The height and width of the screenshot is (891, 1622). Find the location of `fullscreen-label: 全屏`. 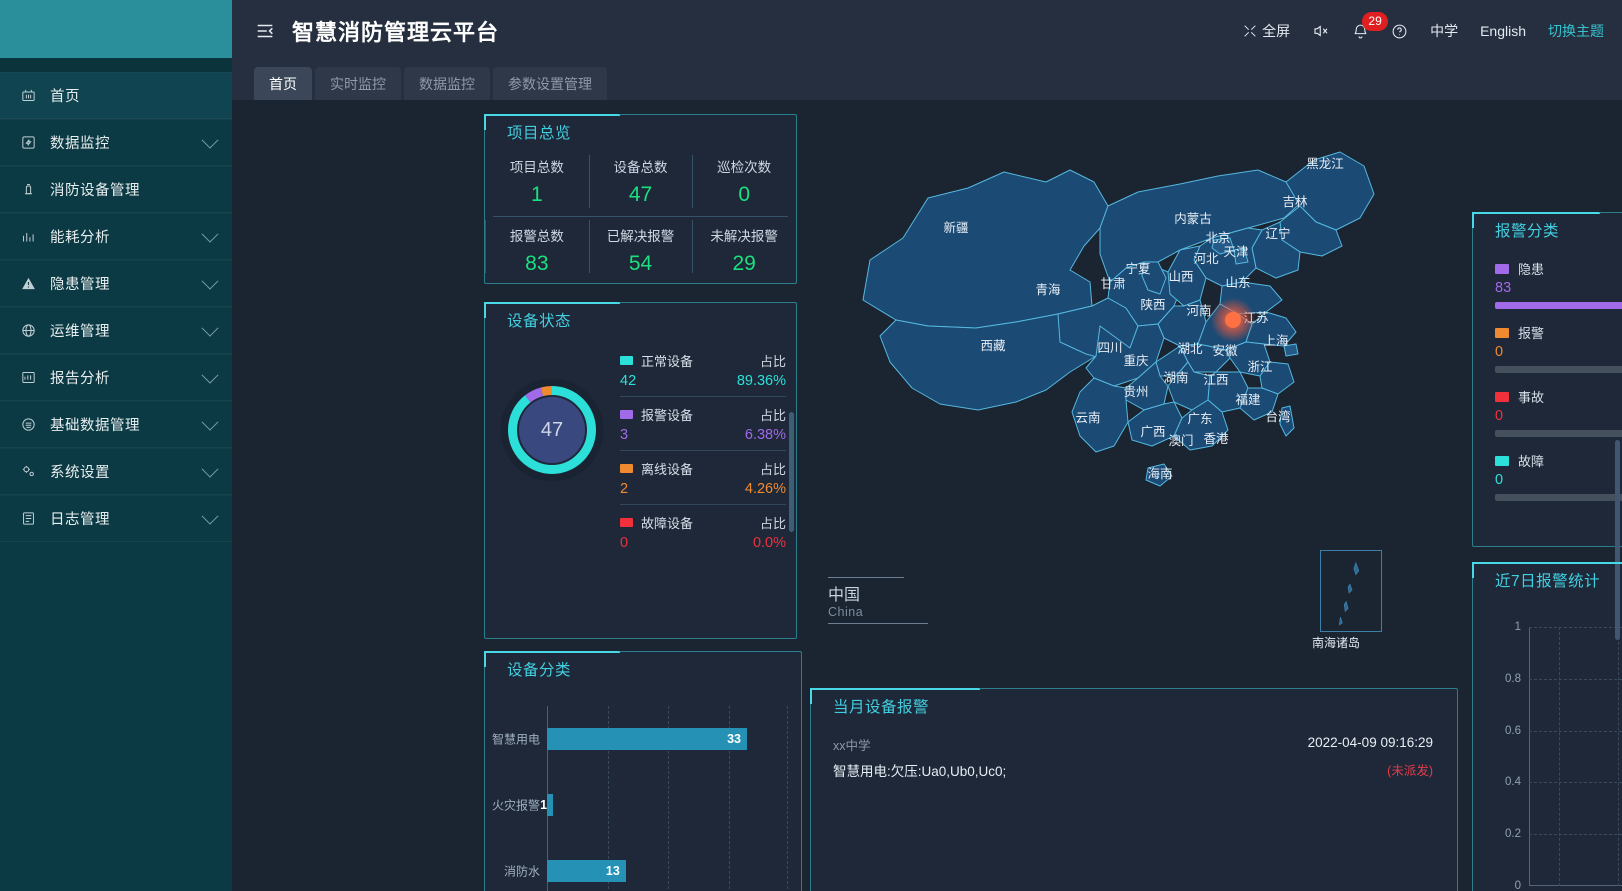

fullscreen-label: 全屏 is located at coordinates (1276, 31).